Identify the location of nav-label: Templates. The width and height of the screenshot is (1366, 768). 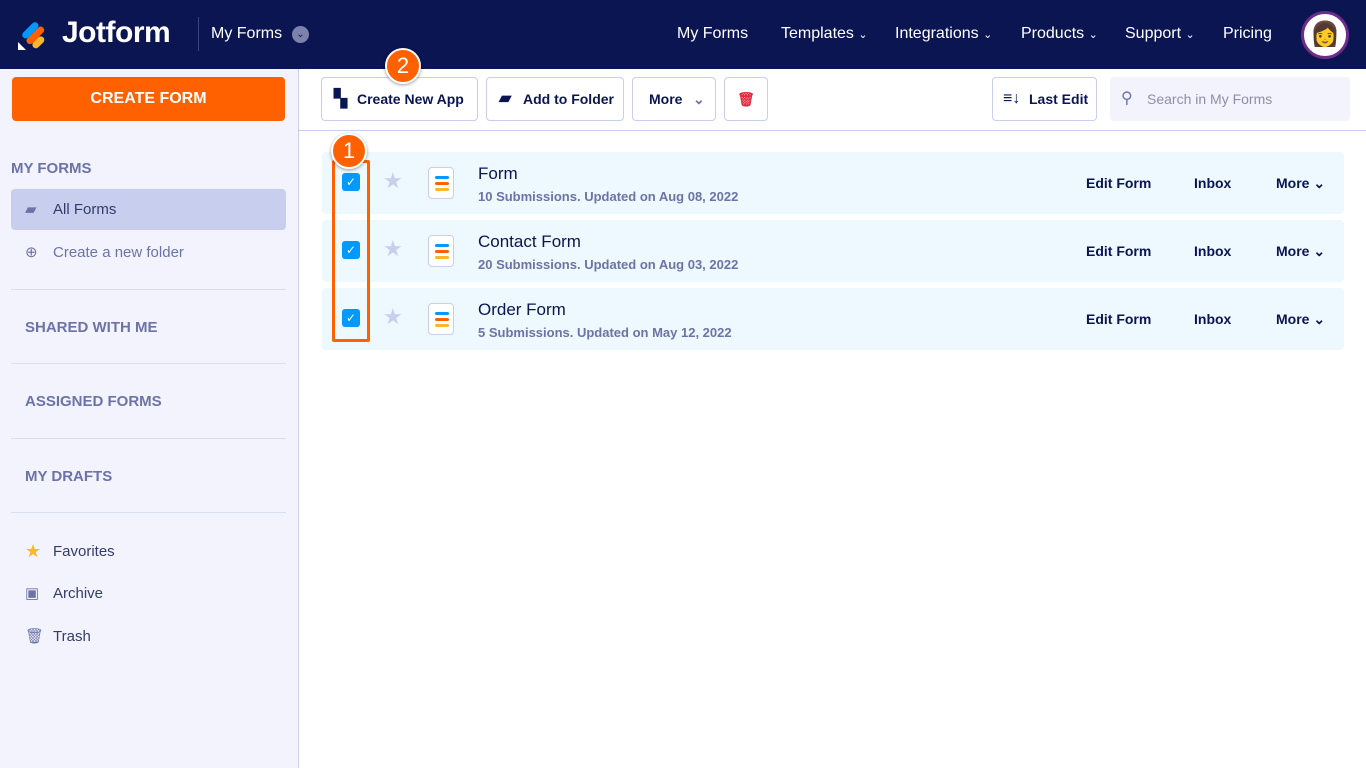
(817, 33).